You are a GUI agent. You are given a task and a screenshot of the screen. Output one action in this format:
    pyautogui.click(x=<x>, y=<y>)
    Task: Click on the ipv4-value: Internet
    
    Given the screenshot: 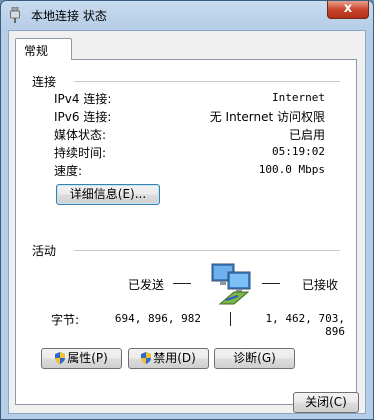 What is the action you would take?
    pyautogui.click(x=298, y=97)
    